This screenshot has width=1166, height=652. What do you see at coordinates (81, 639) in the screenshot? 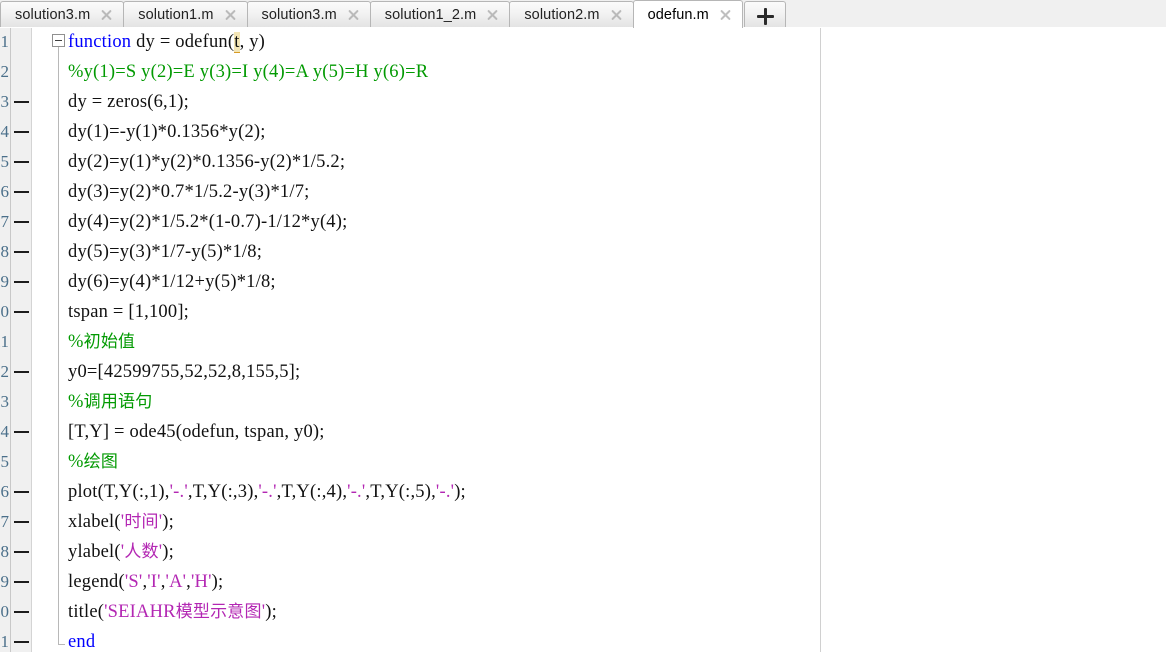
I see `code-line: end` at bounding box center [81, 639].